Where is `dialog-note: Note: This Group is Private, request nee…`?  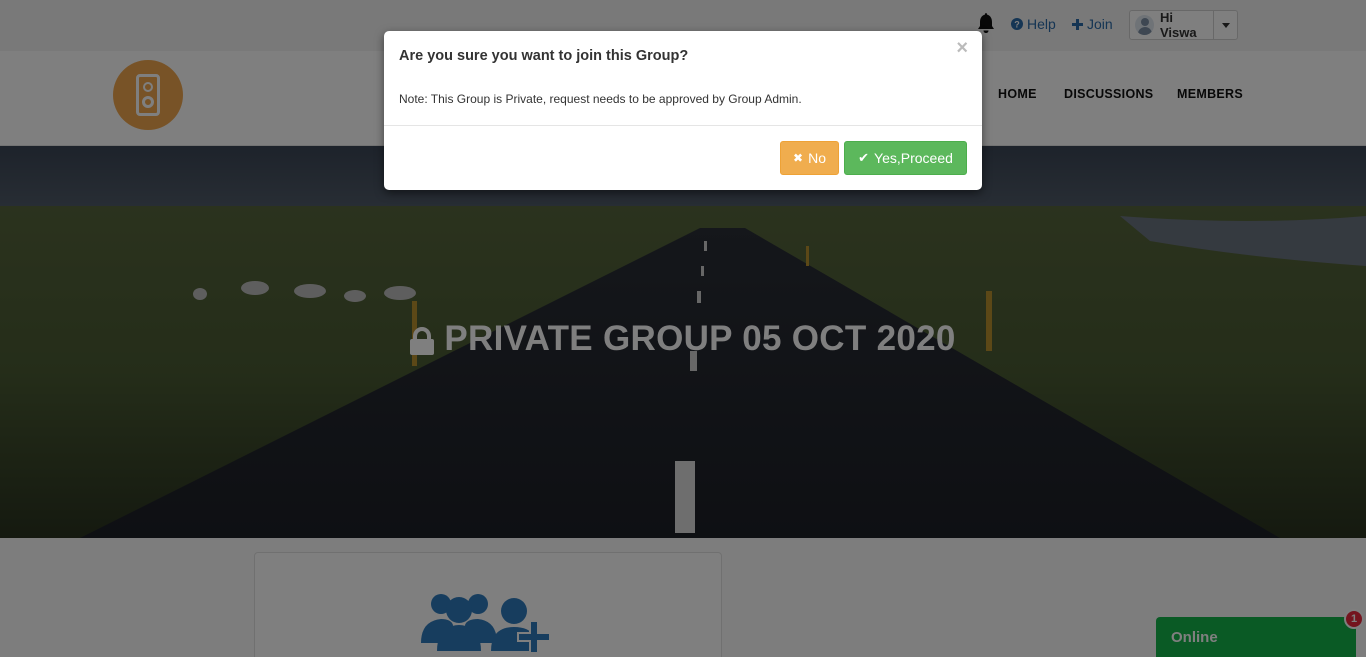 dialog-note: Note: This Group is Private, request nee… is located at coordinates (600, 99).